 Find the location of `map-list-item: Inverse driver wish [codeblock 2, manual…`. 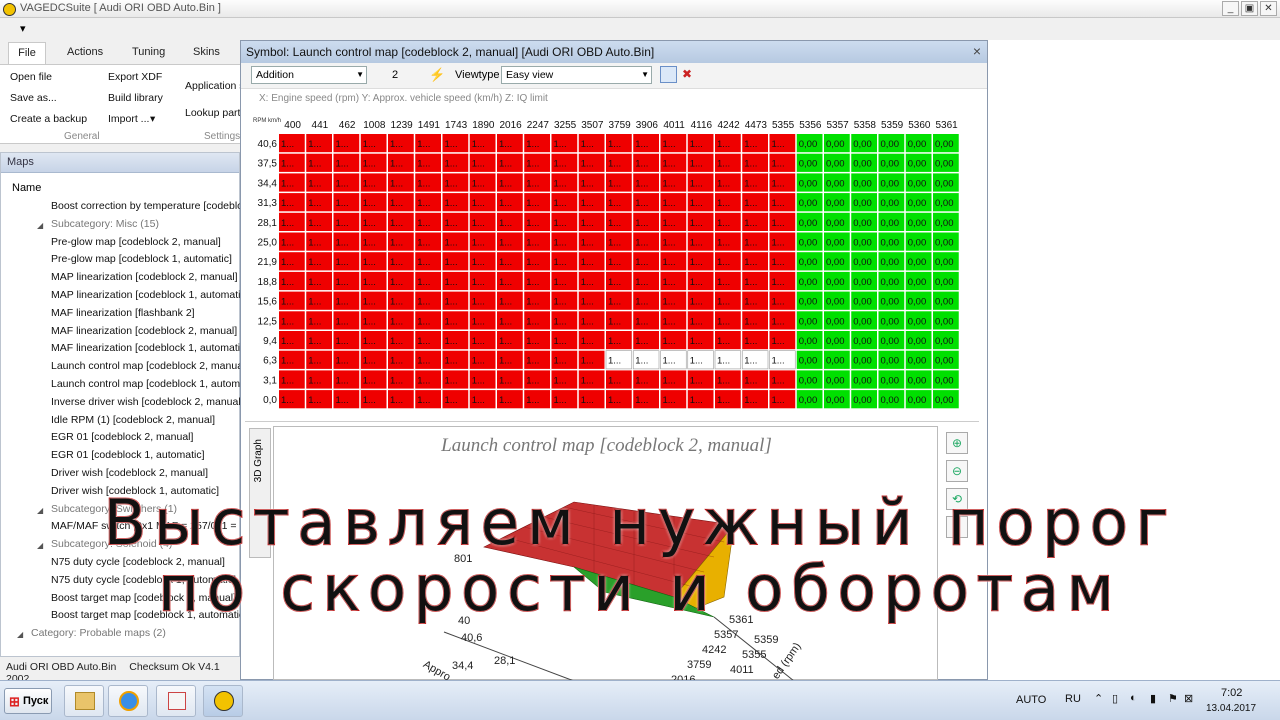

map-list-item: Inverse driver wish [codeblock 2, manual… is located at coordinates (146, 404).